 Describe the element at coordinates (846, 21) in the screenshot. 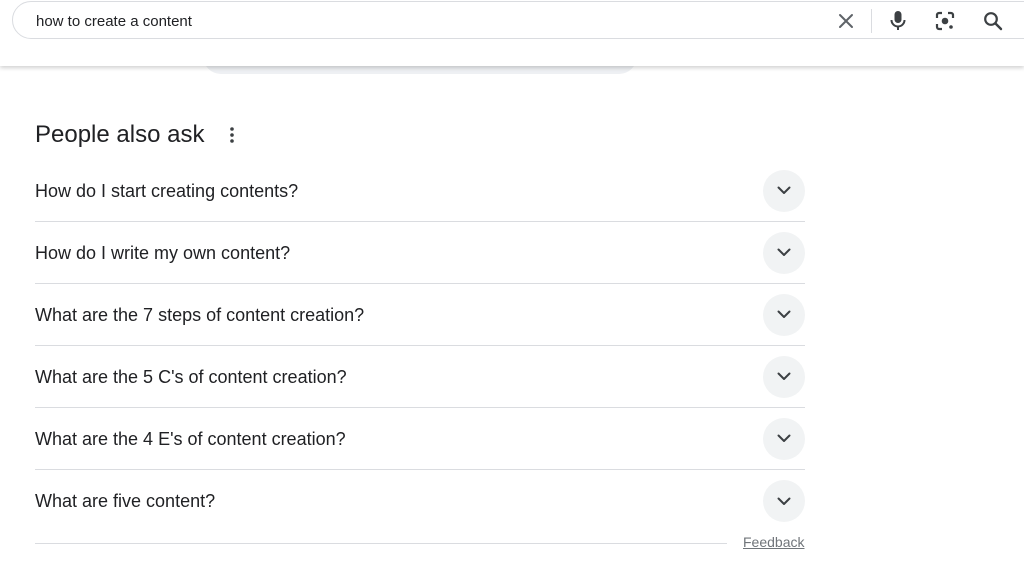

I see `close-icon` at that location.